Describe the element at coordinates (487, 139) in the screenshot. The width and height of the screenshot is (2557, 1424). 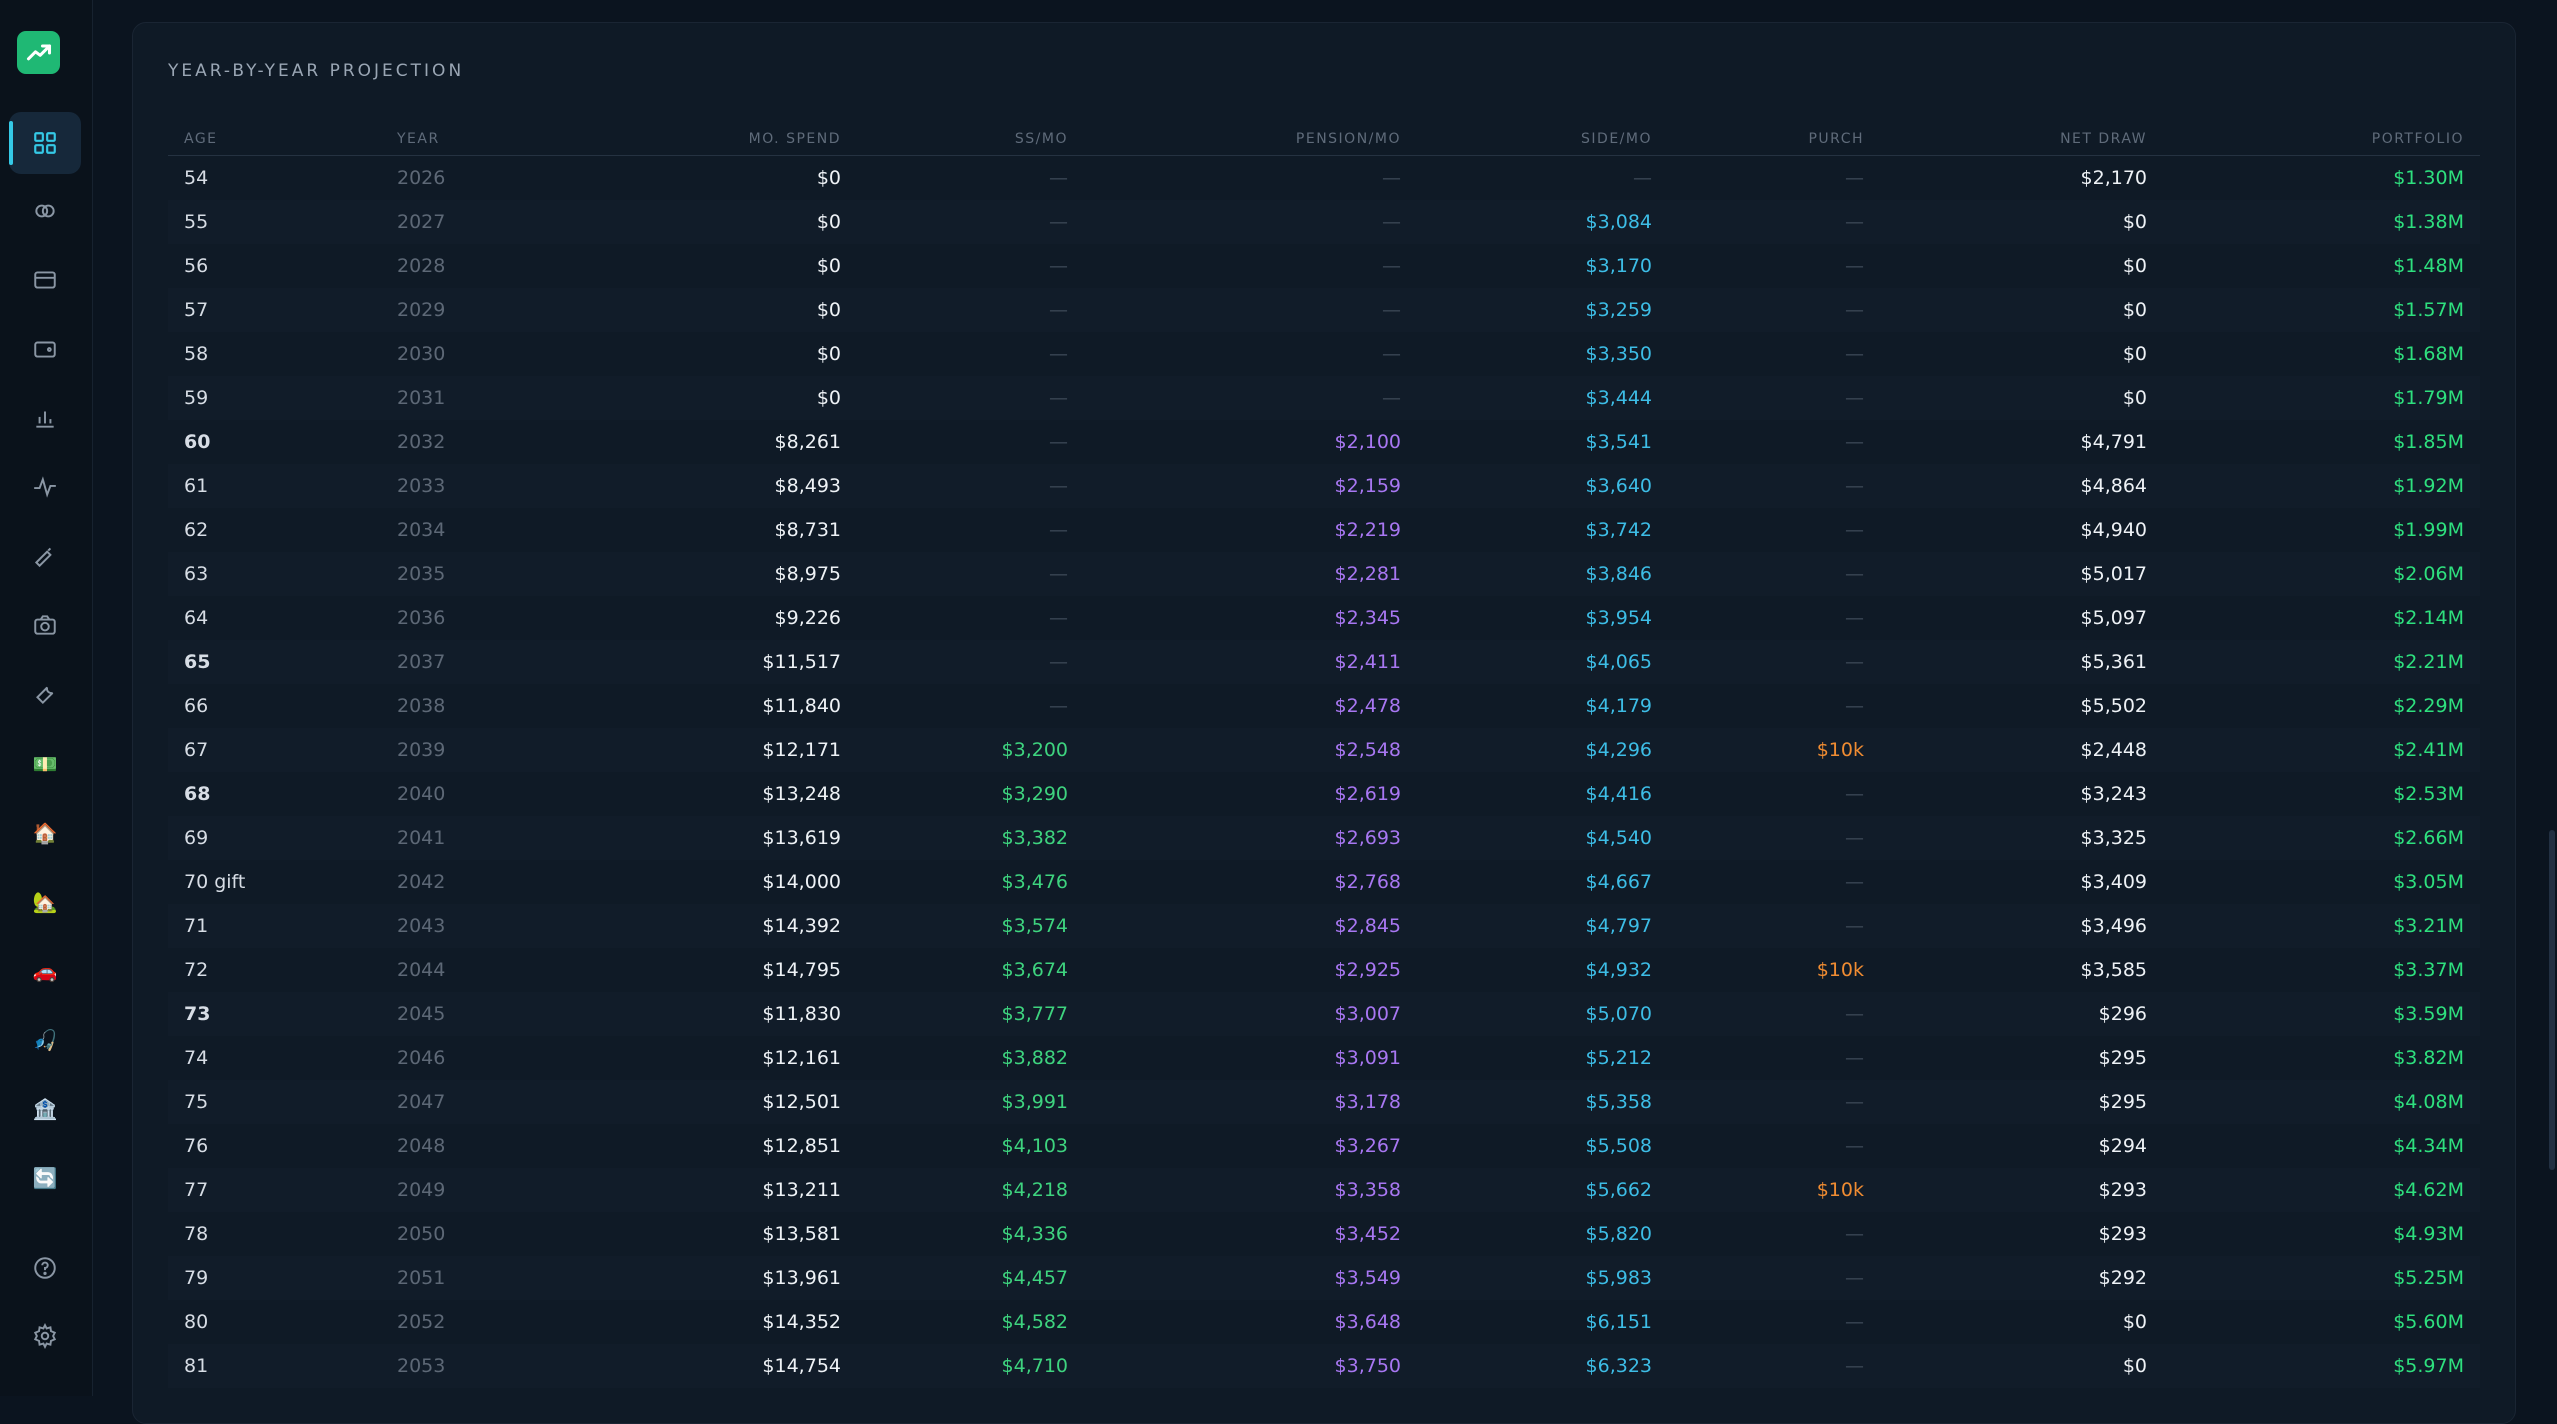
I see `col-year: YEAR` at that location.